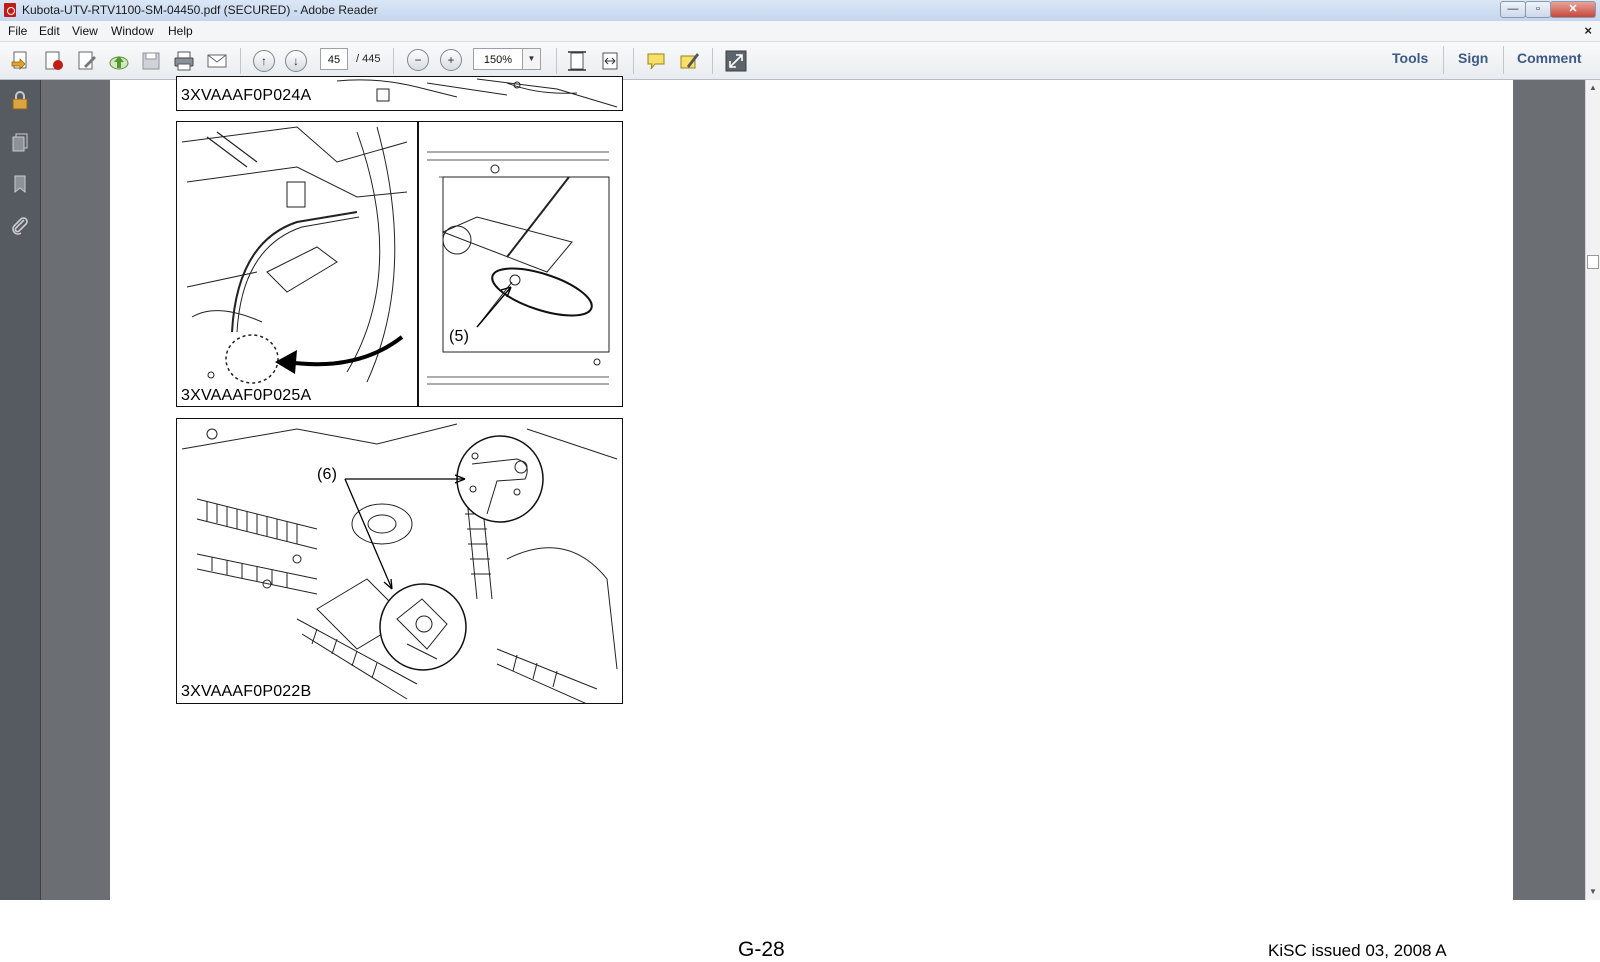  I want to click on figure-code-025a: 3XVAAAF0P025A, so click(246, 395).